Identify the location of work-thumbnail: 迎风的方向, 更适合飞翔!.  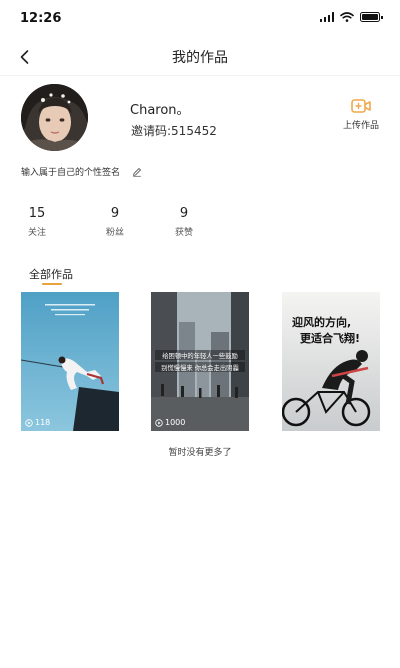
(331, 361).